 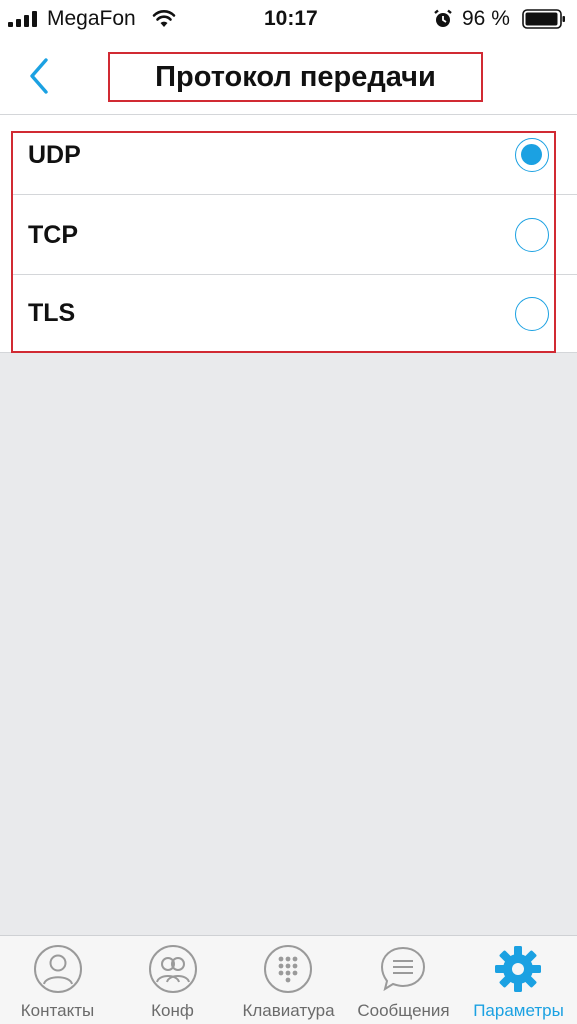 What do you see at coordinates (543, 19) in the screenshot?
I see `battery-icon` at bounding box center [543, 19].